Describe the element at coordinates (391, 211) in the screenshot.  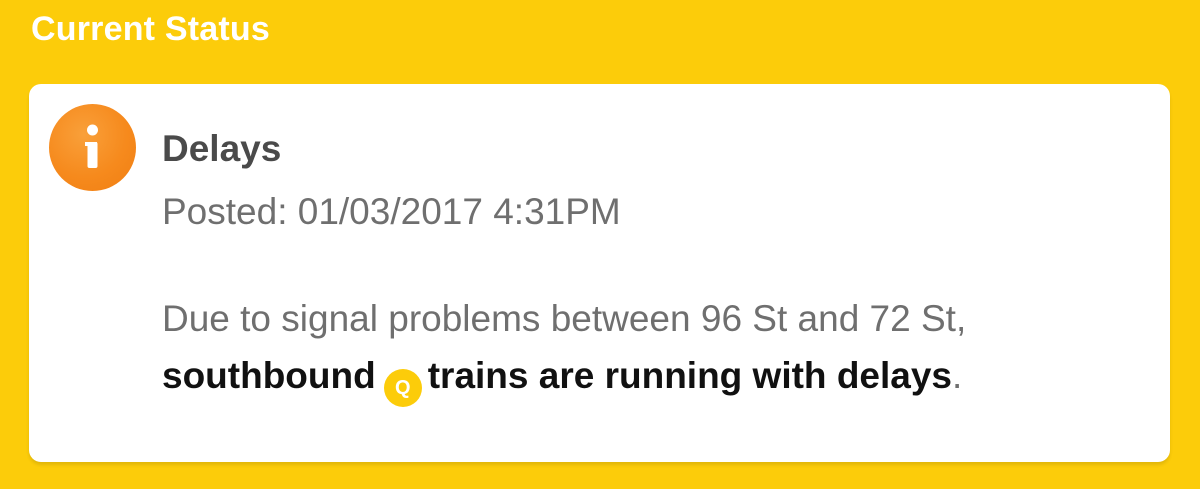
I see `alert-posted-date: Posted: 01/03/2017 4:31PM` at that location.